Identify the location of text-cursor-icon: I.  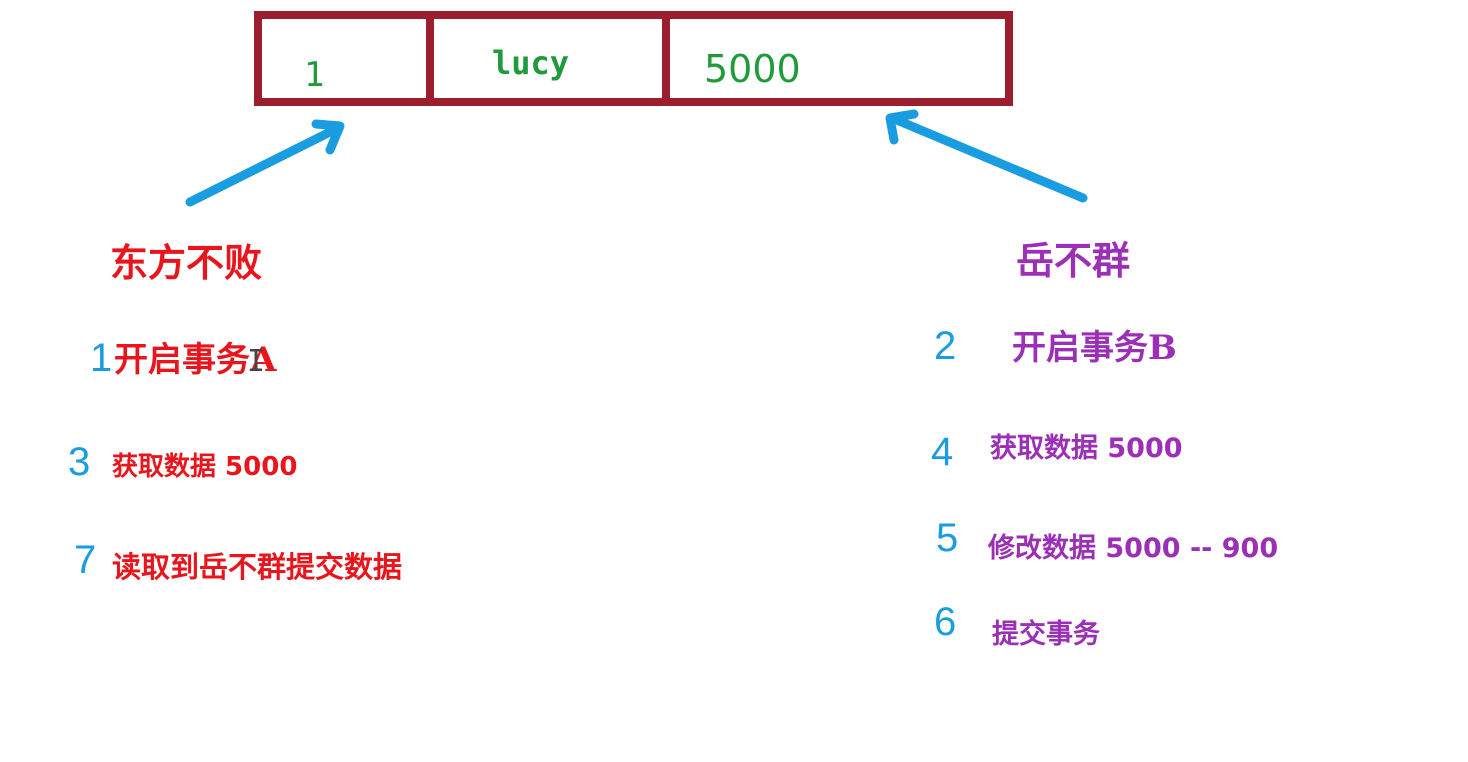
(256, 361).